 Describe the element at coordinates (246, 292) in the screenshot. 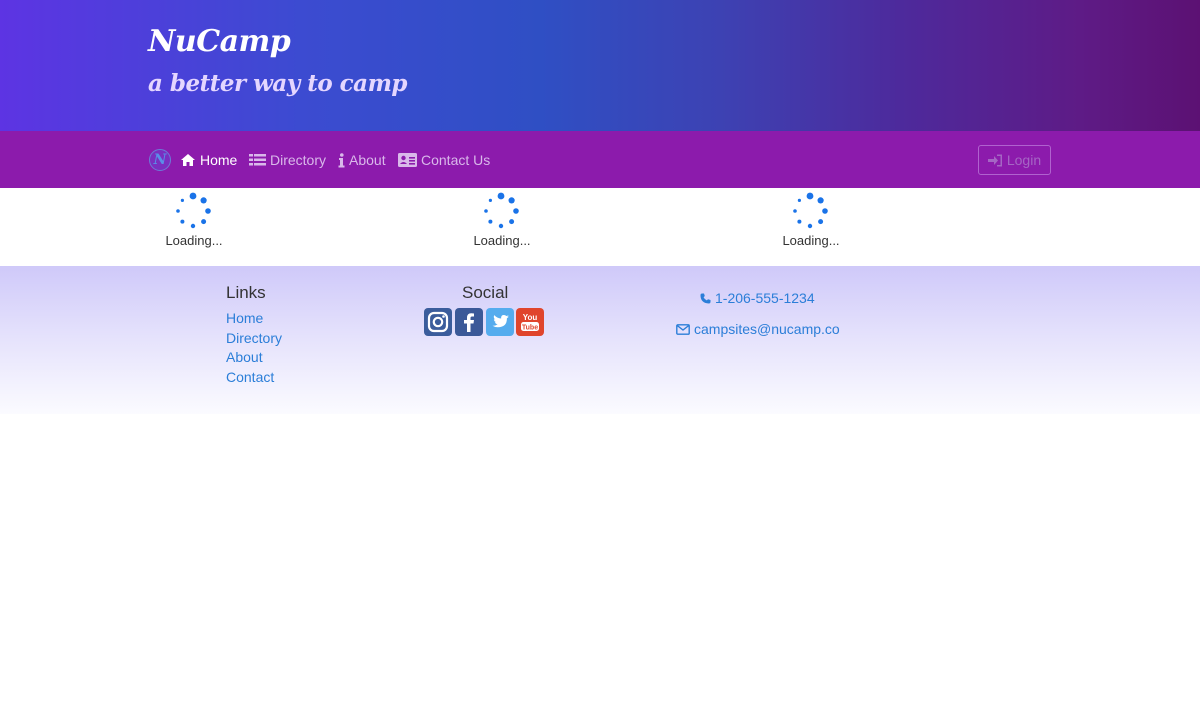

I see `footer-links-heading: Links` at that location.